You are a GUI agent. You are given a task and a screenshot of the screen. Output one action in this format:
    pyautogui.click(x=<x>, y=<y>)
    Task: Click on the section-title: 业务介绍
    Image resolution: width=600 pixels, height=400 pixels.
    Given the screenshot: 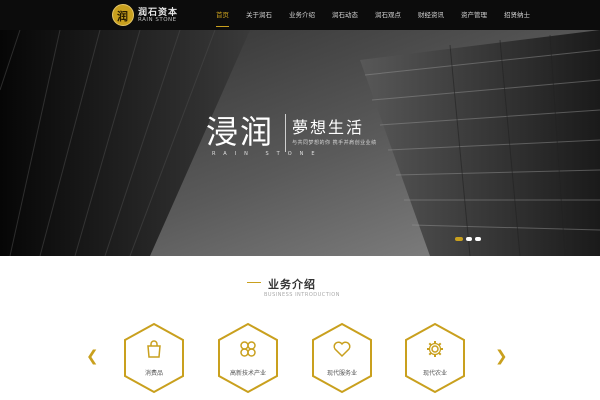 What is the action you would take?
    pyautogui.click(x=292, y=284)
    